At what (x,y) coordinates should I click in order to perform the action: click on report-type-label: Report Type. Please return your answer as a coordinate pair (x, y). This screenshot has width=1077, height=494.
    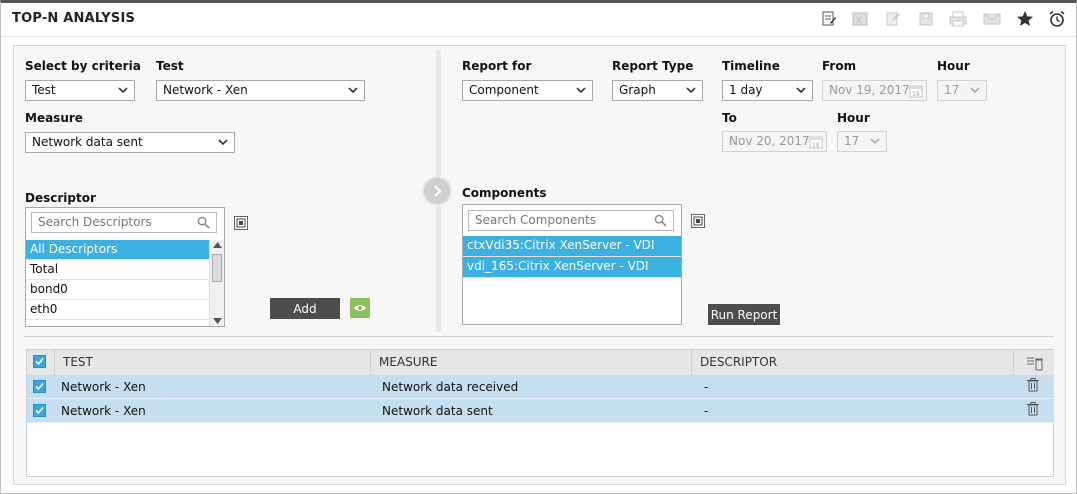
    Looking at the image, I should click on (653, 66).